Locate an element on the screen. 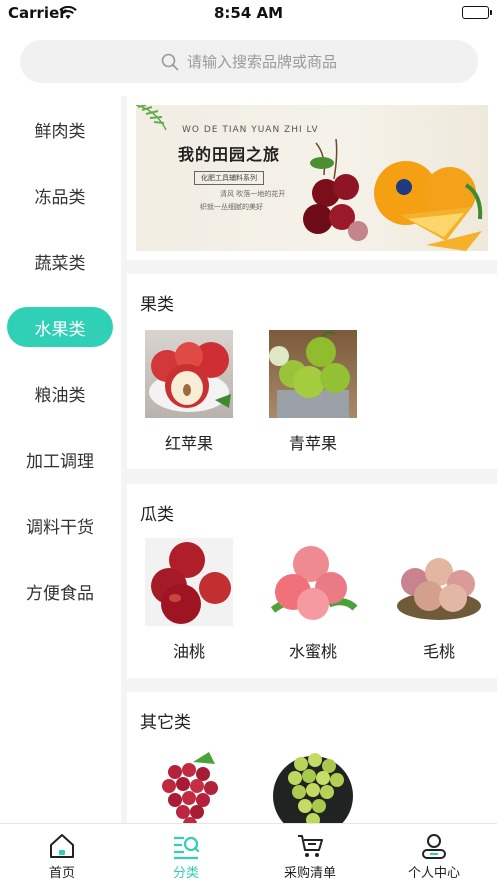 The width and height of the screenshot is (497, 883). cart-icon is located at coordinates (310, 846).